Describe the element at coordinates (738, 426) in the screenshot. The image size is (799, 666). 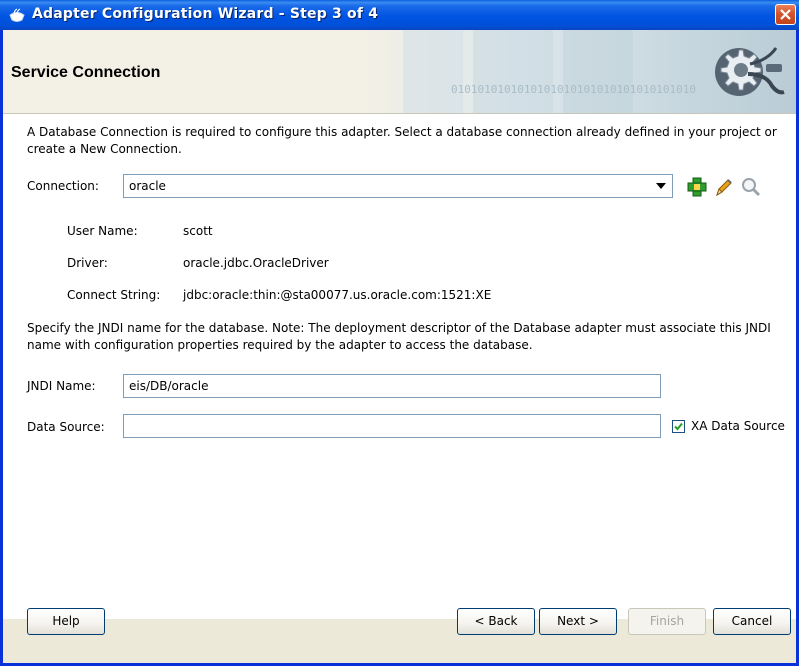
I see `xa-data-source-label: XA Data Source` at that location.